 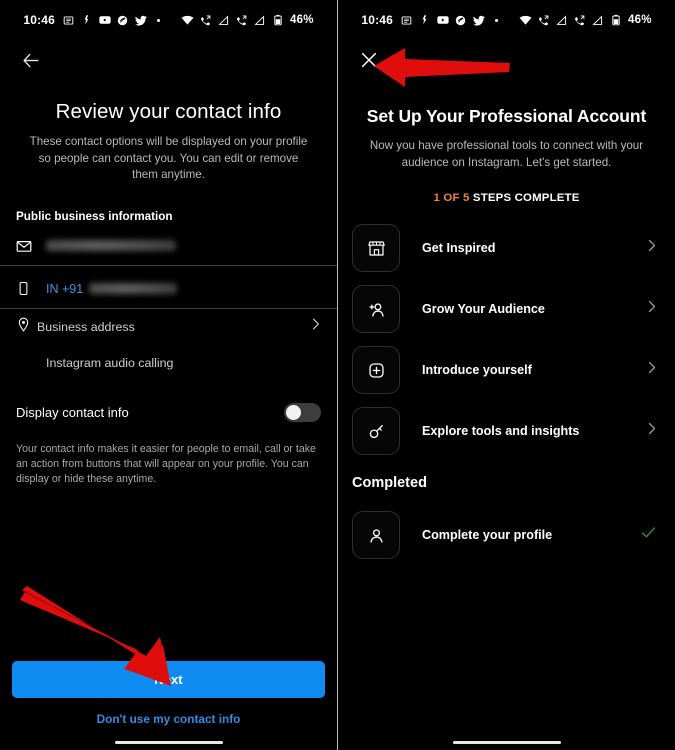 What do you see at coordinates (477, 370) in the screenshot?
I see `task-label: Introduce yourself` at bounding box center [477, 370].